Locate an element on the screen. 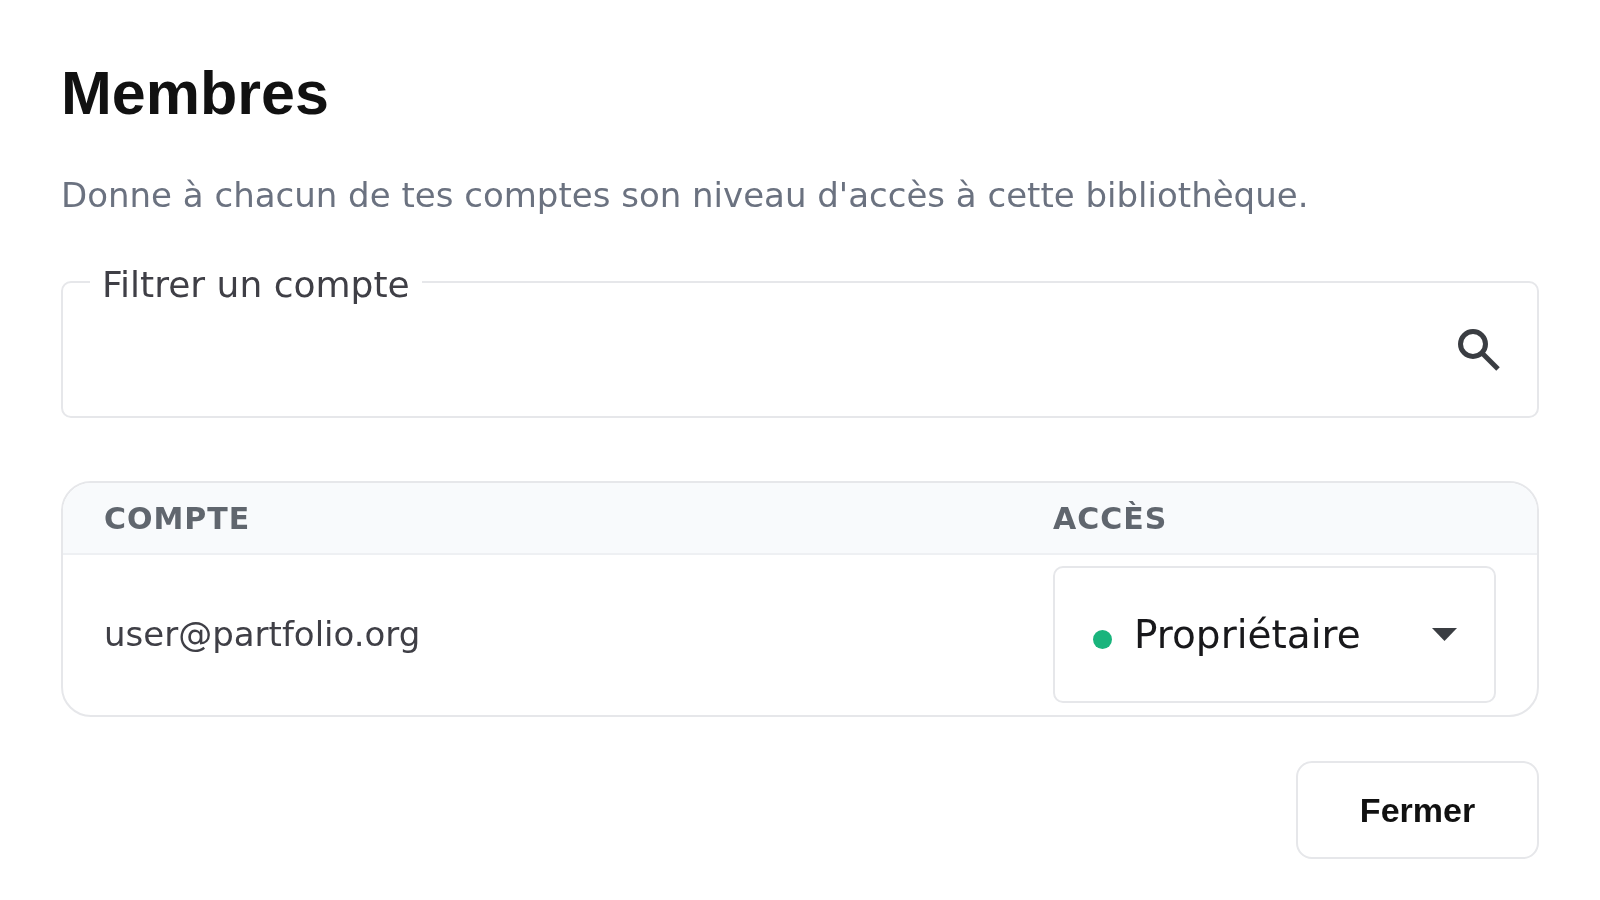 The height and width of the screenshot is (900, 1600). dialog-description: Donne à chacun de tes comptes son niveau d'accès à cette bibliothèque. is located at coordinates (685, 195).